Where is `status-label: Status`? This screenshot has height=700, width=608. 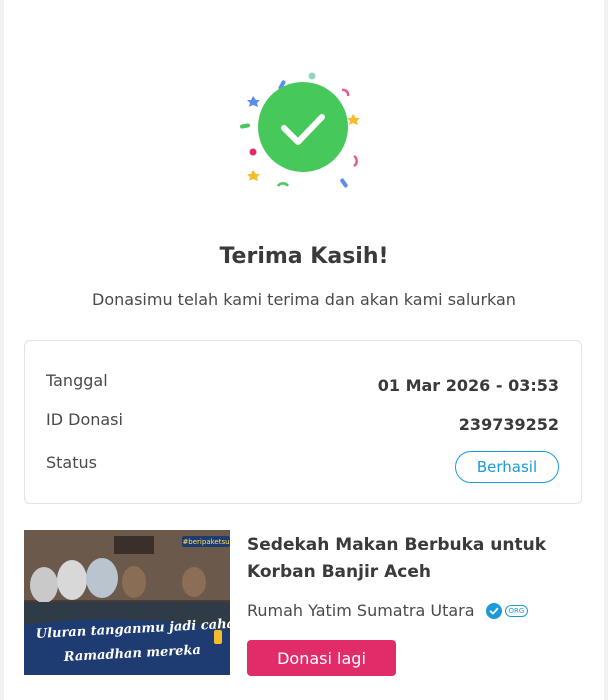
status-label: Status is located at coordinates (71, 462).